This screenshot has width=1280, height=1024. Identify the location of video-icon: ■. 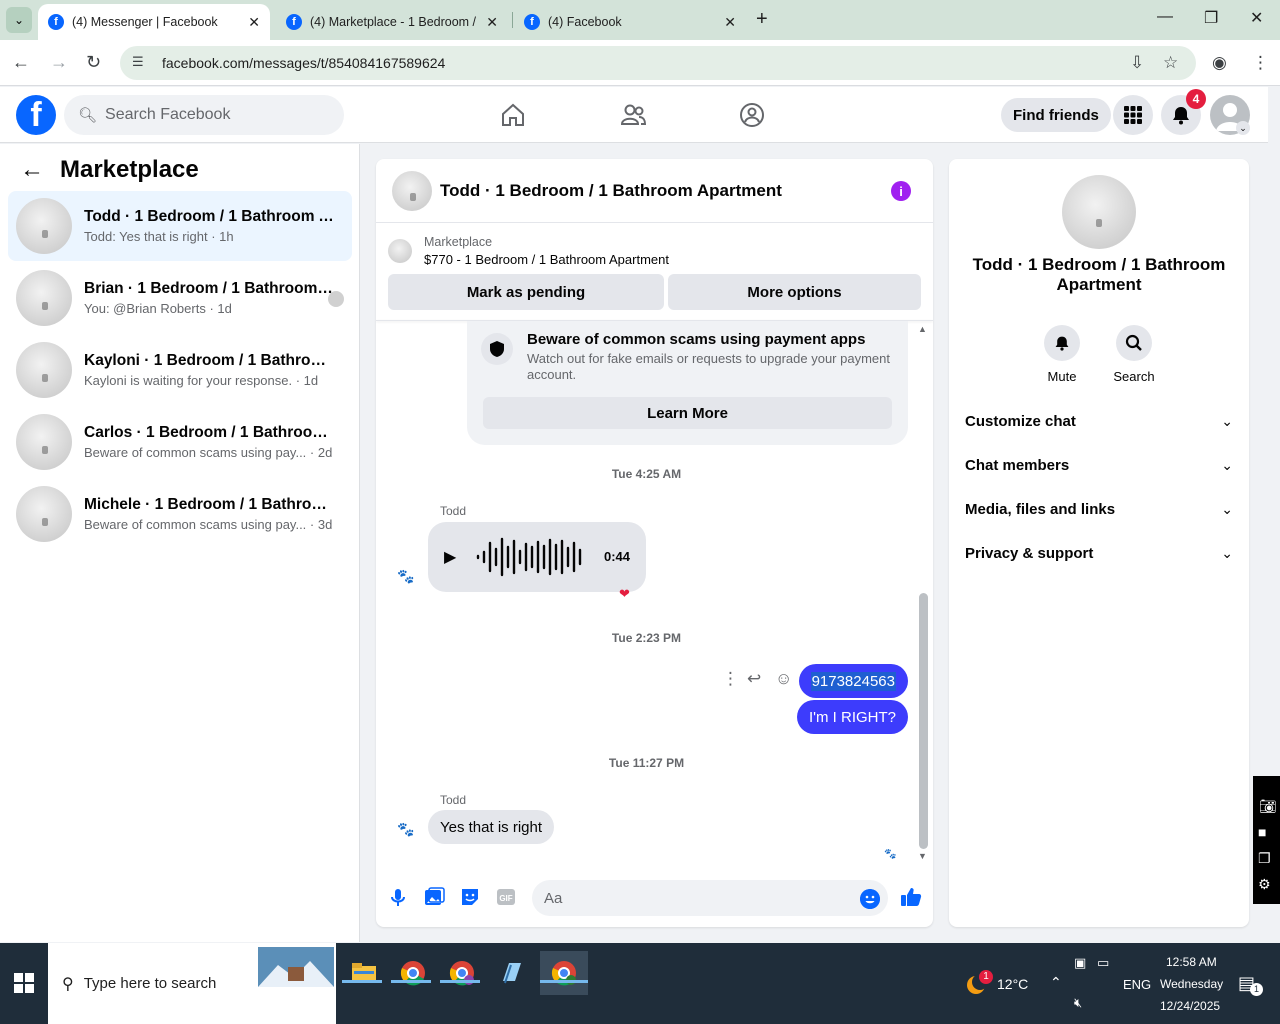
(1262, 832).